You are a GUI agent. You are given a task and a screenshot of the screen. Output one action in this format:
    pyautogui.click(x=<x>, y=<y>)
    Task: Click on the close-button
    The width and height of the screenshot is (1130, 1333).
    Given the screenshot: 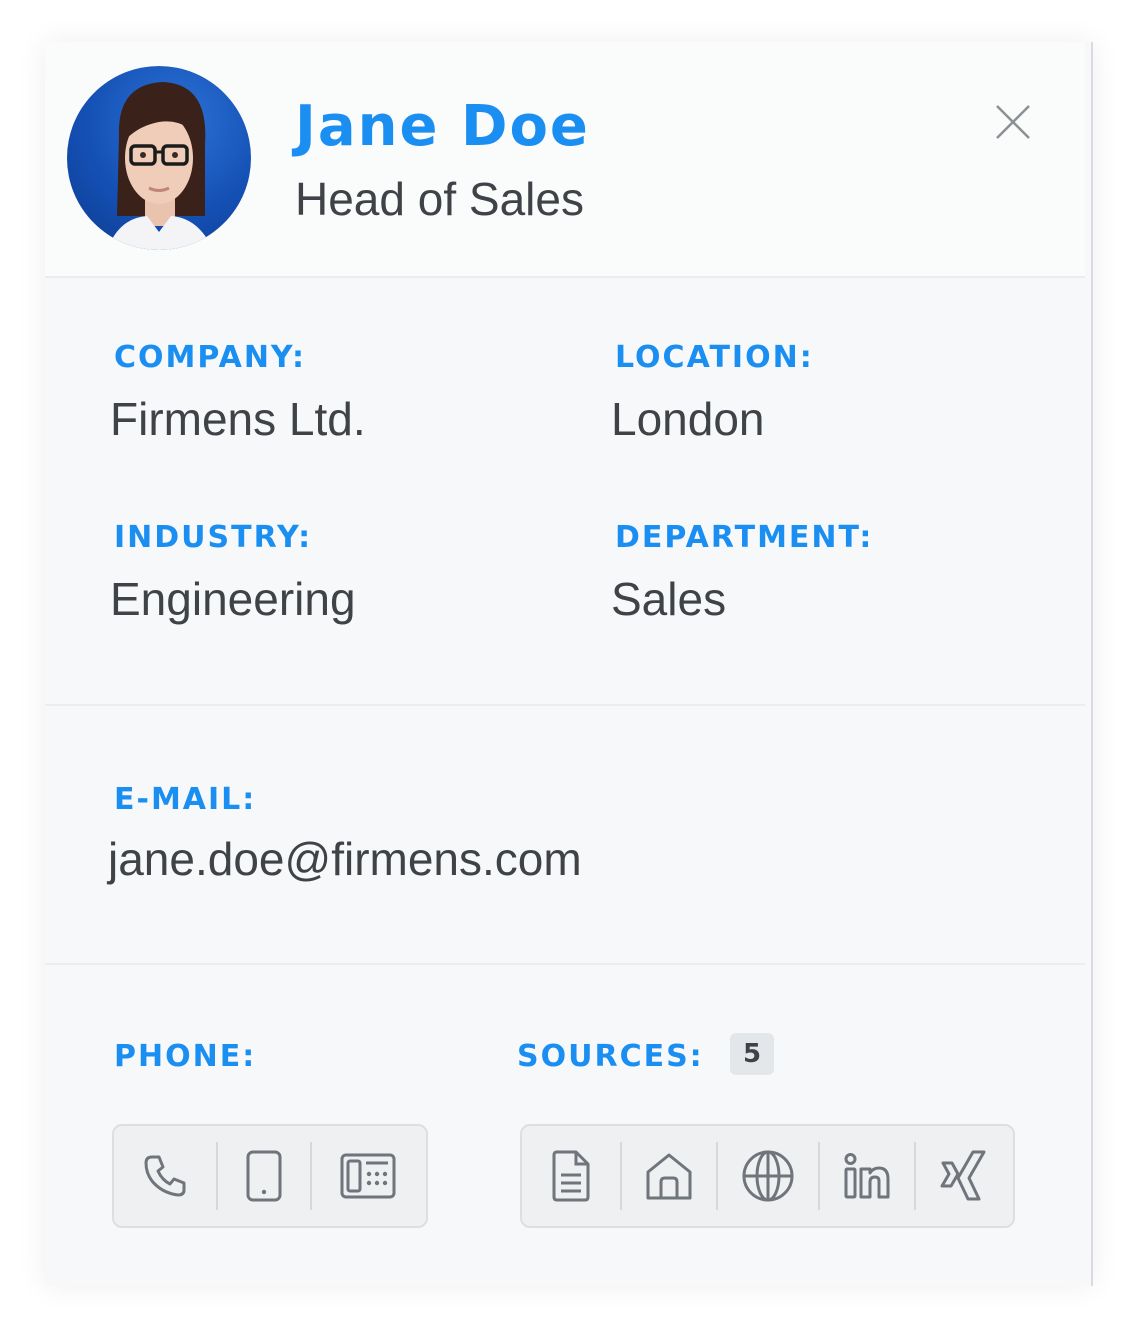 What is the action you would take?
    pyautogui.click(x=1013, y=122)
    